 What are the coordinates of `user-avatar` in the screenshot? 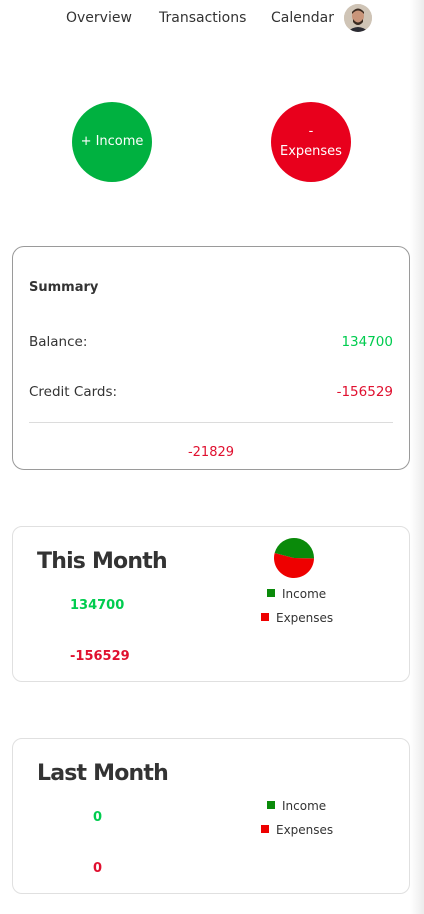 It's located at (358, 18).